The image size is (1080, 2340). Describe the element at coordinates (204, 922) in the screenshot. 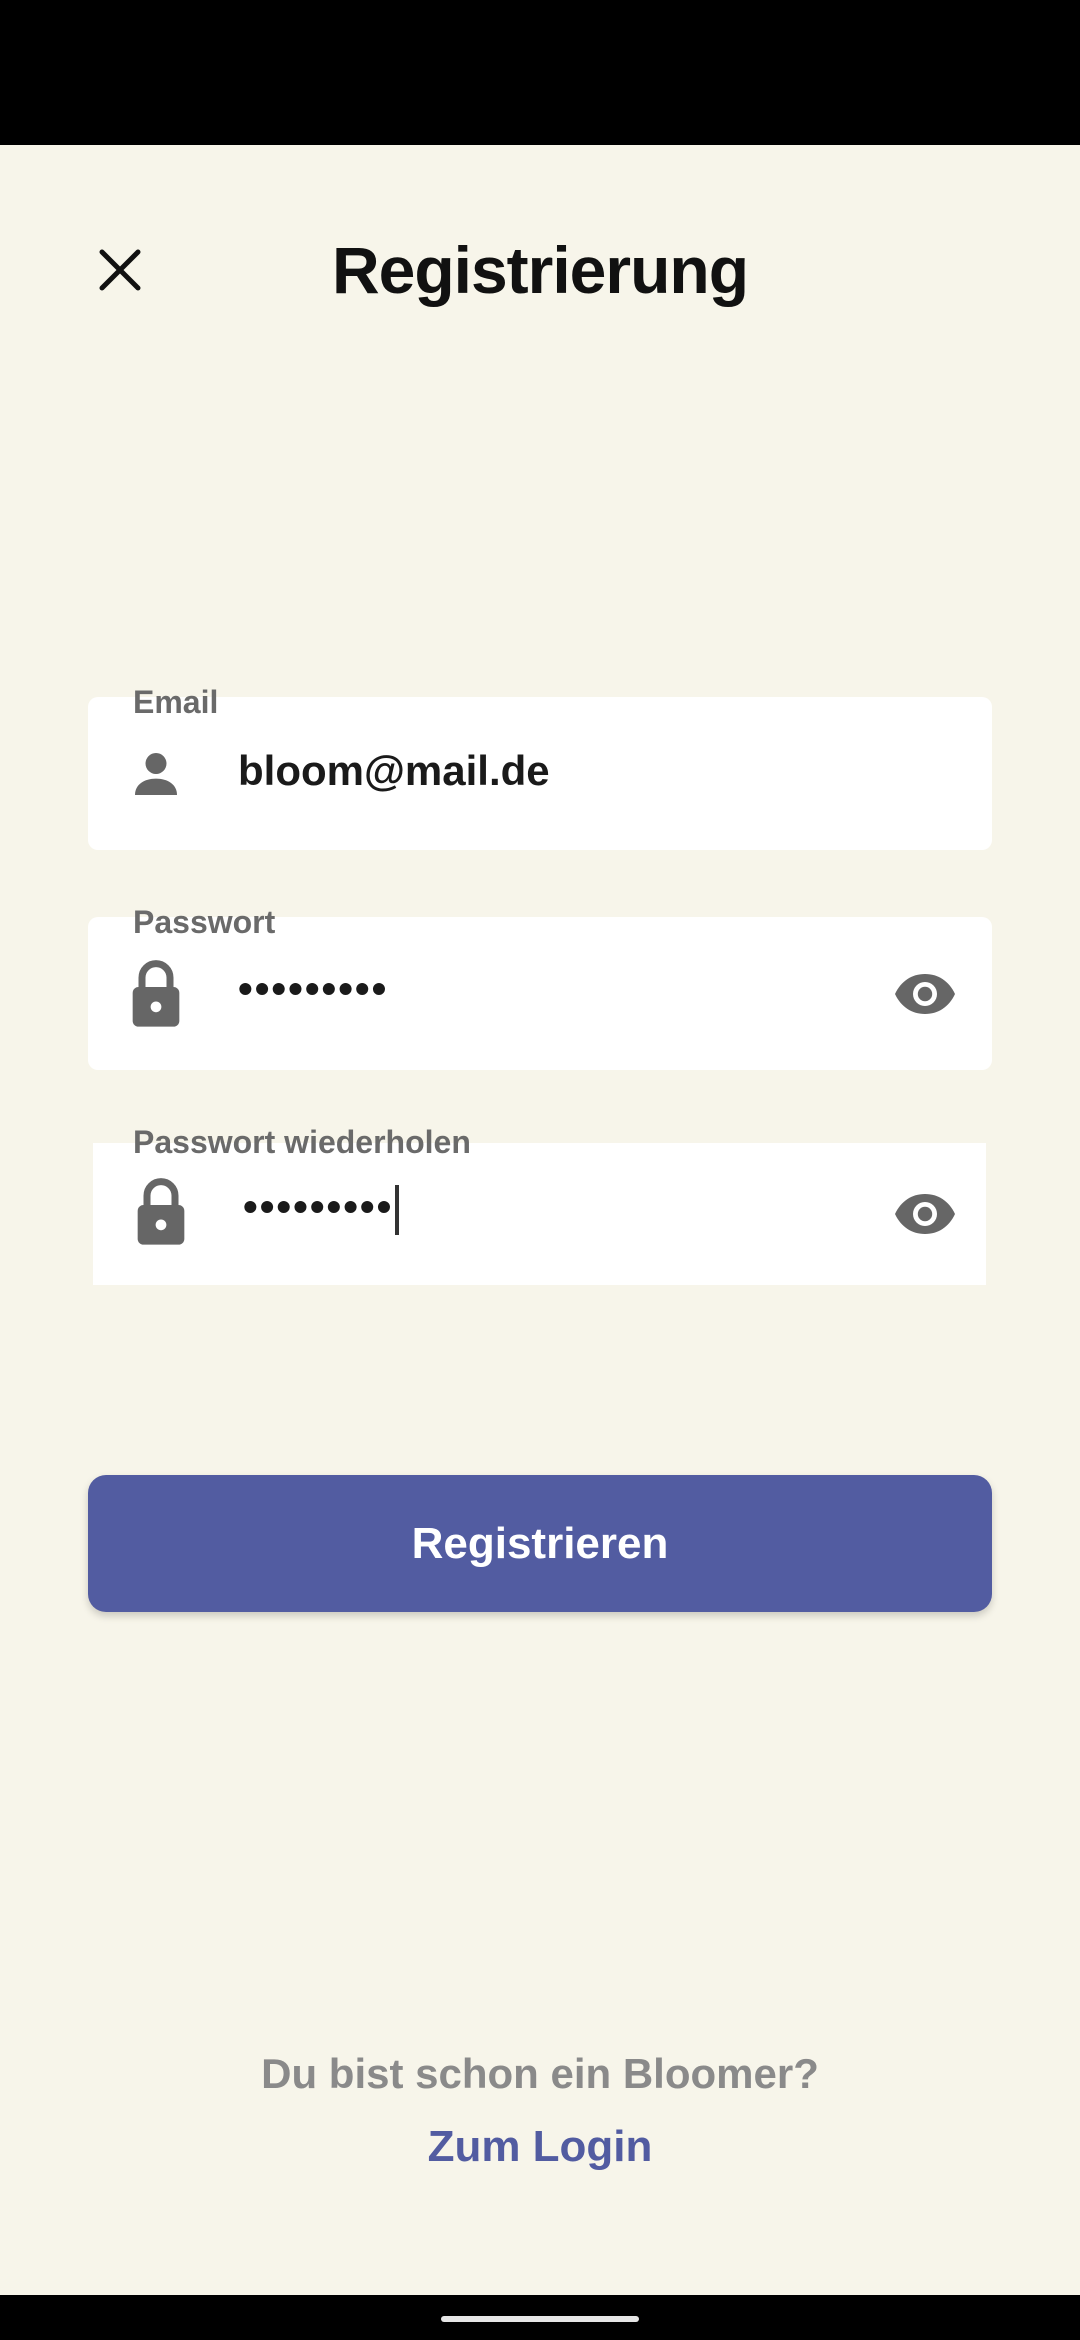

I see `password-label: Passwort` at that location.